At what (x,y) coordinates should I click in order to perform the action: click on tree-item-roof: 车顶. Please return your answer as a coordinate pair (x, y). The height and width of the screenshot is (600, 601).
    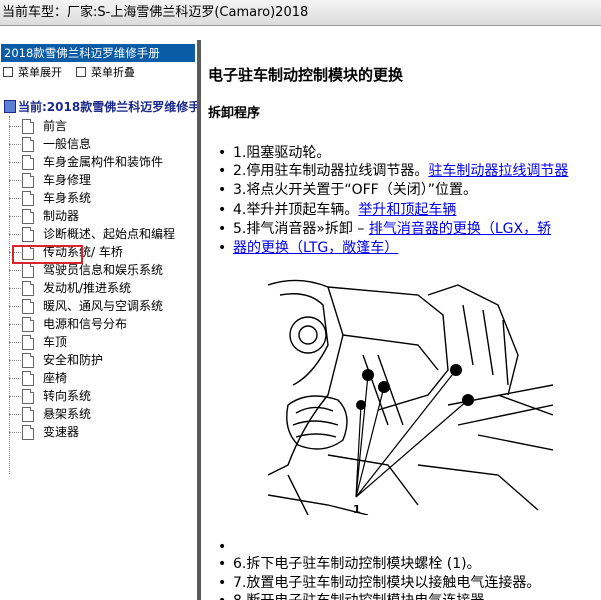
    Looking at the image, I should click on (101, 342).